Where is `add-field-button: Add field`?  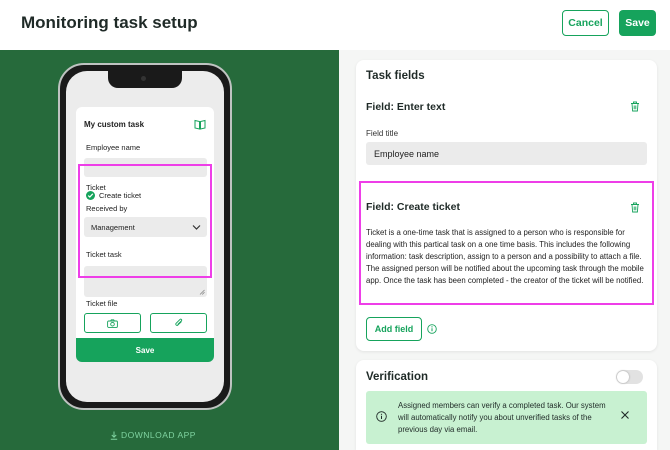 add-field-button: Add field is located at coordinates (394, 329).